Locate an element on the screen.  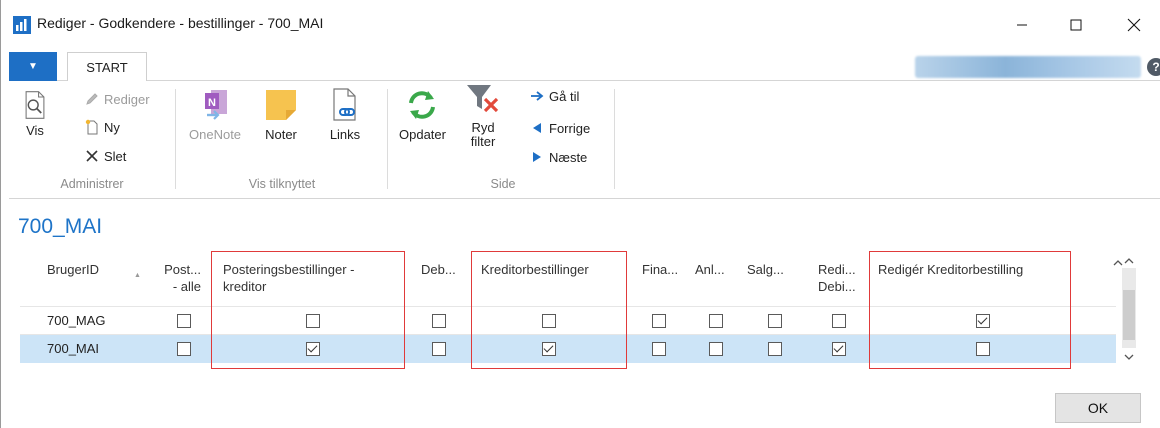
user-info-redacted is located at coordinates (1028, 67).